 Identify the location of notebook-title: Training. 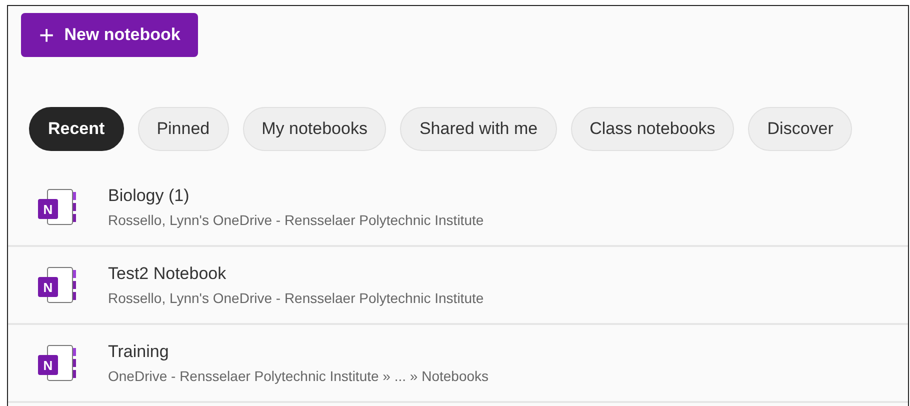
(139, 352).